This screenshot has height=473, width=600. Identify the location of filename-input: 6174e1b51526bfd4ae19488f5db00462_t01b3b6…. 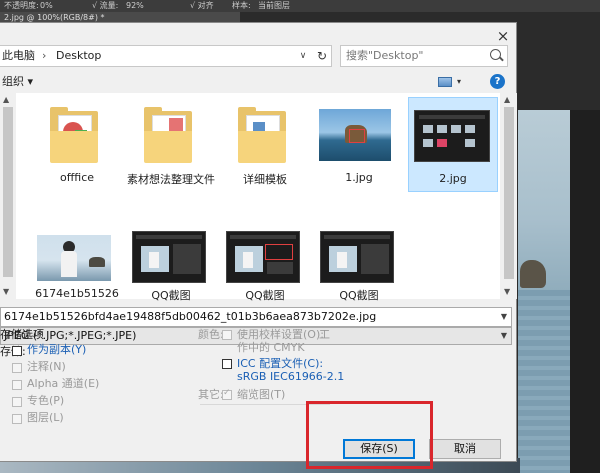
(256, 317).